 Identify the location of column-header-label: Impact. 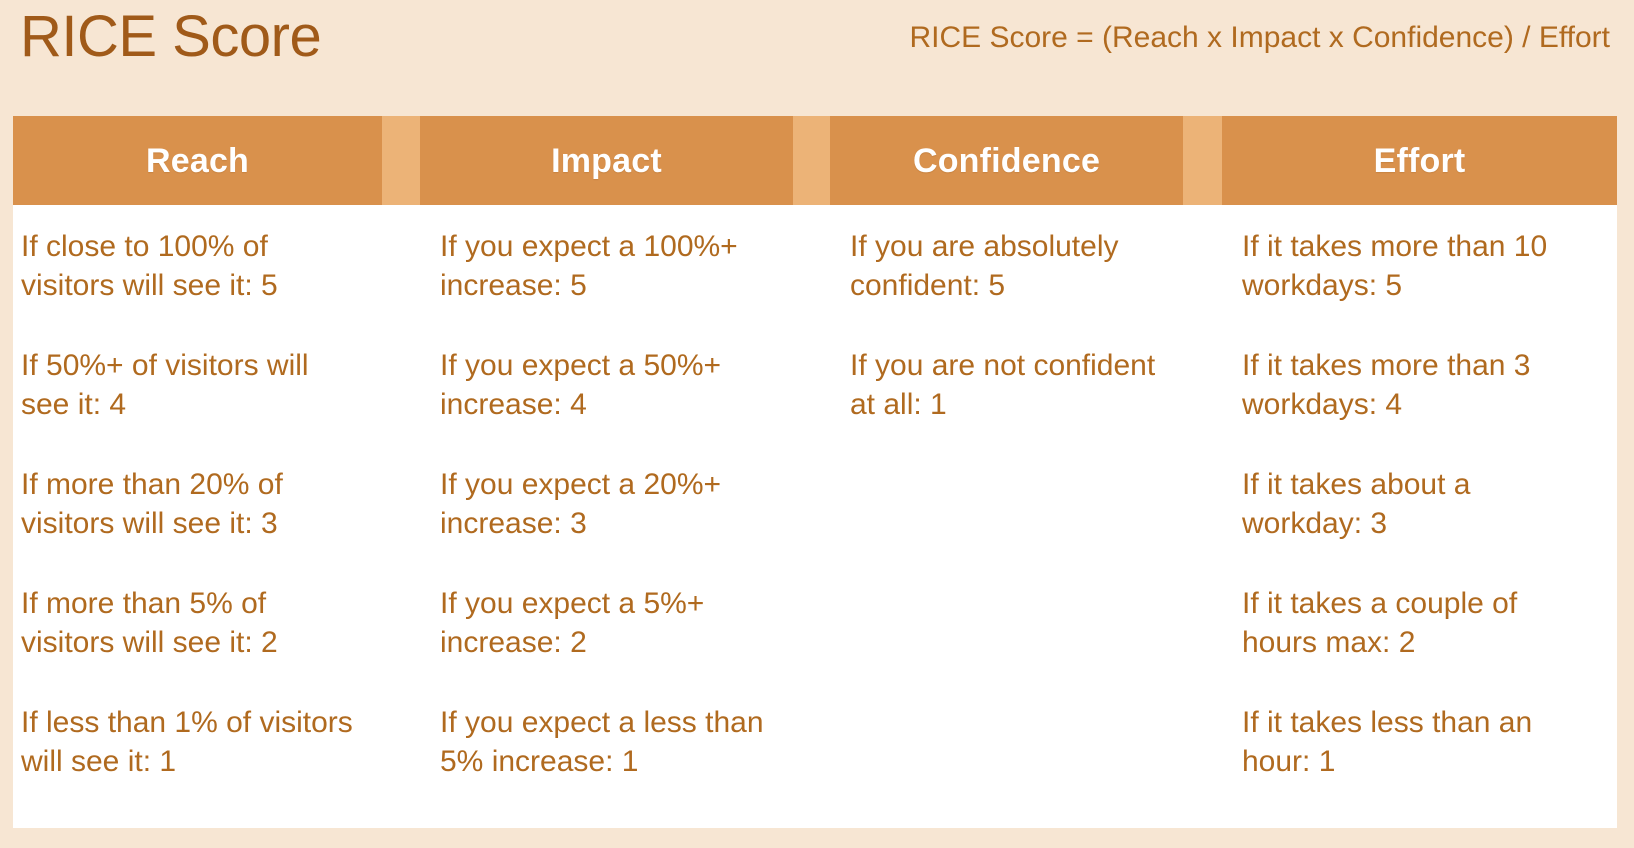
(606, 160).